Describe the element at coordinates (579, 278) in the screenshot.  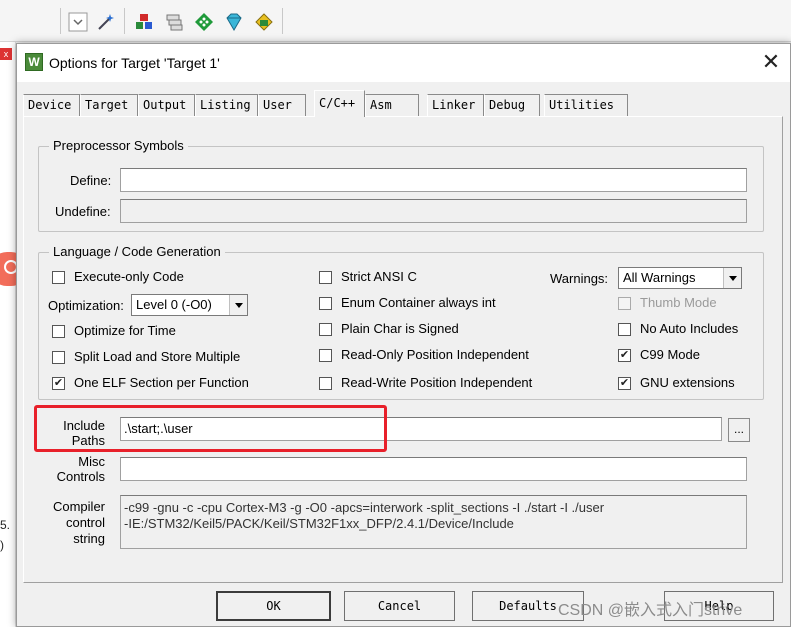
I see `warnings-label: Warnings:` at that location.